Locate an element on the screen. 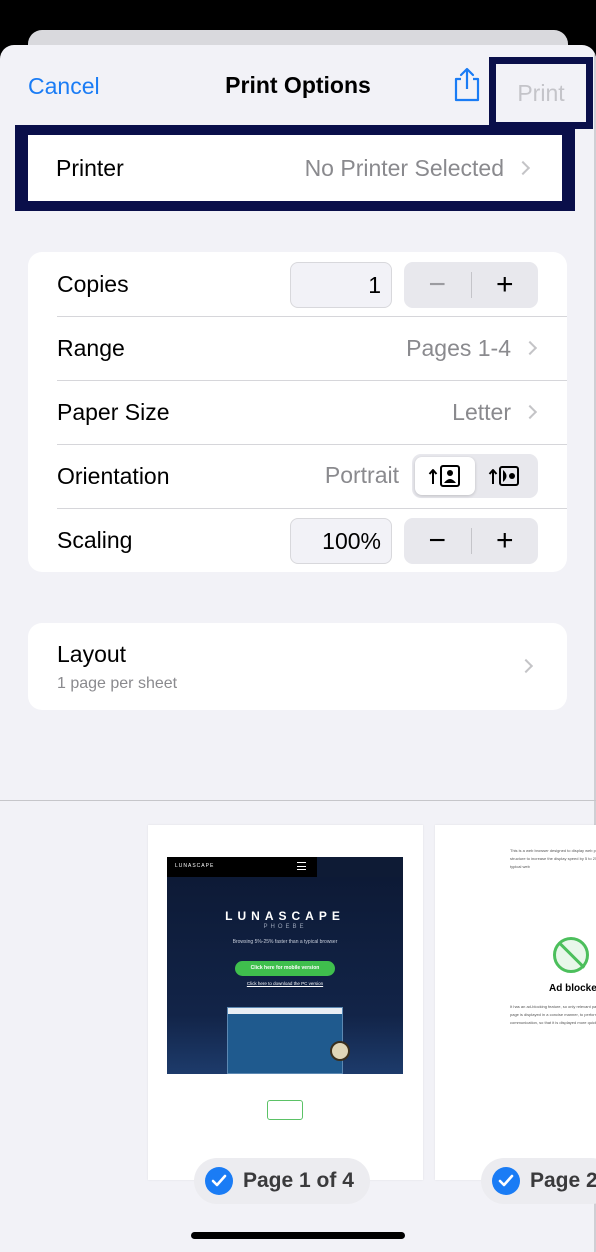  screenshot-pc-link: Click here to download the PC version is located at coordinates (285, 983).